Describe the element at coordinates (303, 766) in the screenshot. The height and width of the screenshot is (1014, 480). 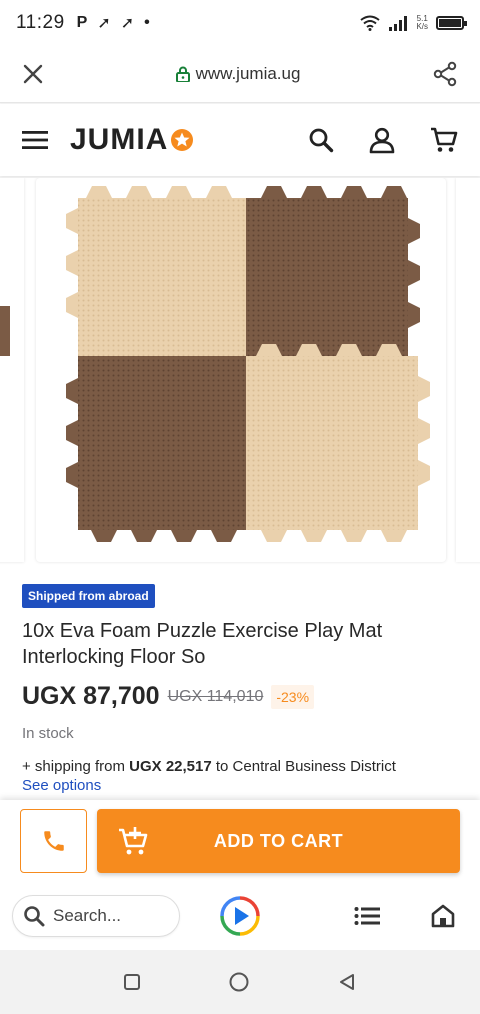
I see `shipping-suffix: to Central Business District` at that location.